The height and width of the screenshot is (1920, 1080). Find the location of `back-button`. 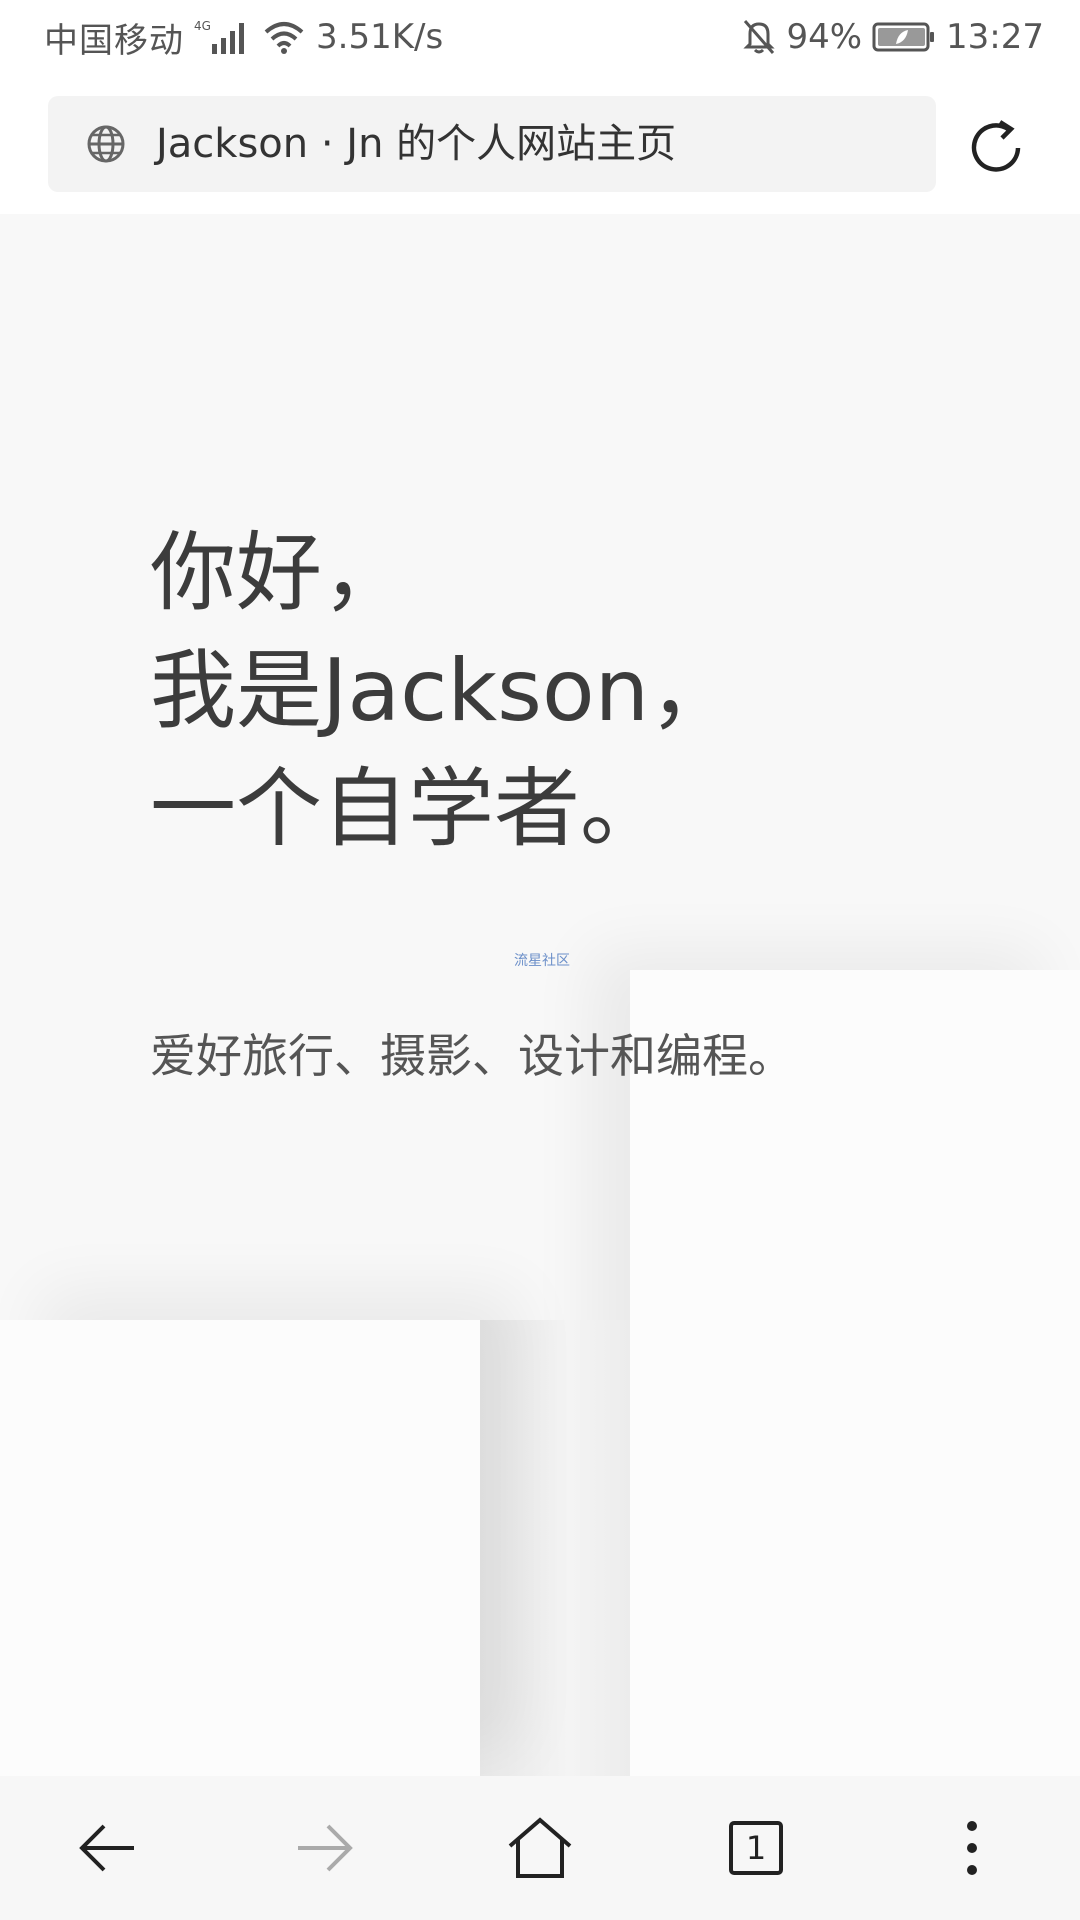

back-button is located at coordinates (108, 1848).